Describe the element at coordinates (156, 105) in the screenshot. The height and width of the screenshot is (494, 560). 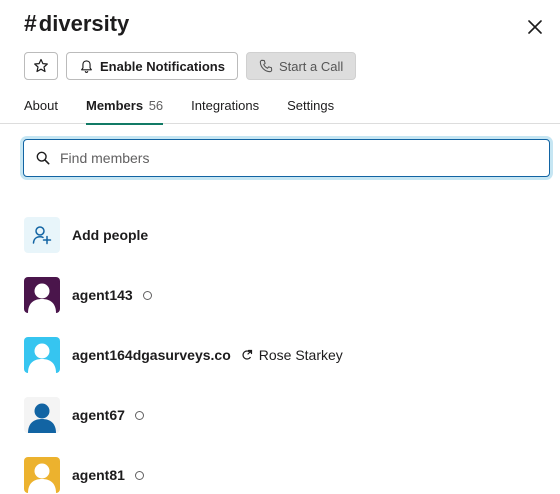
I see `member-count: 56` at that location.